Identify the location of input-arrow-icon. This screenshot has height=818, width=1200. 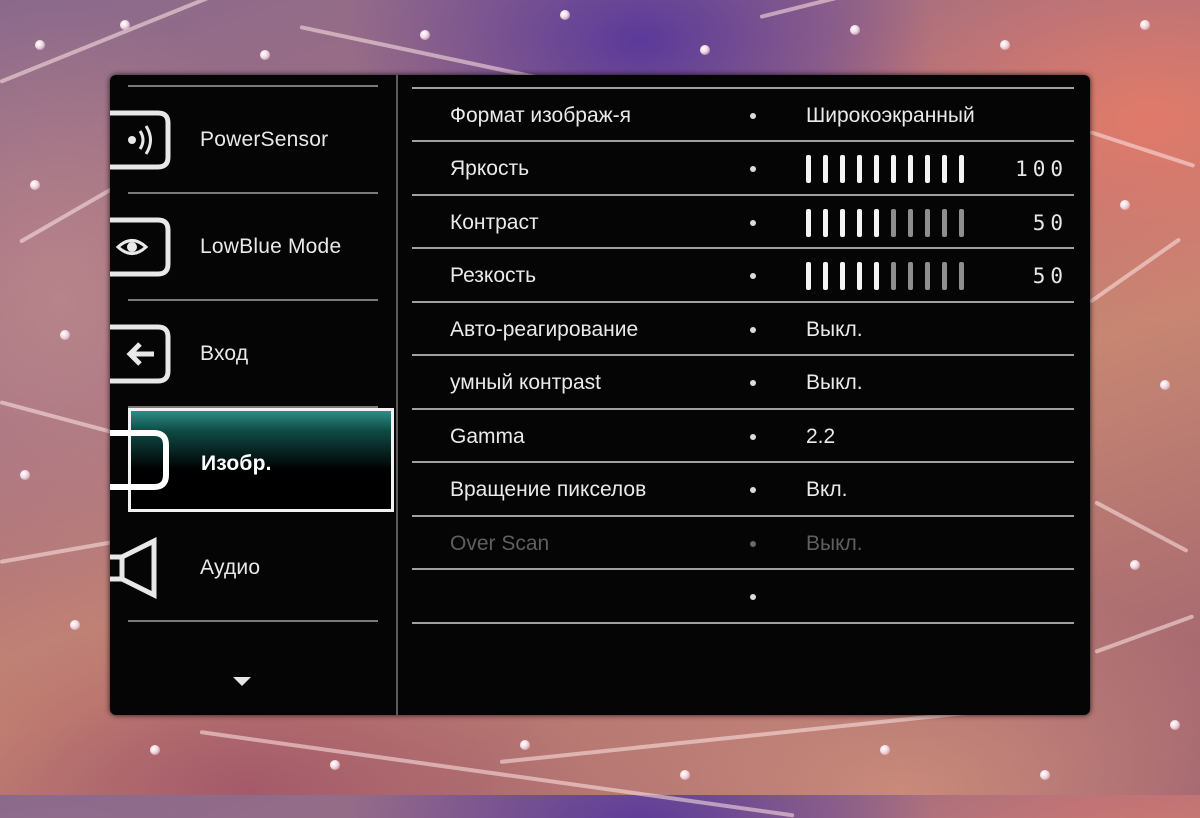
(140, 354).